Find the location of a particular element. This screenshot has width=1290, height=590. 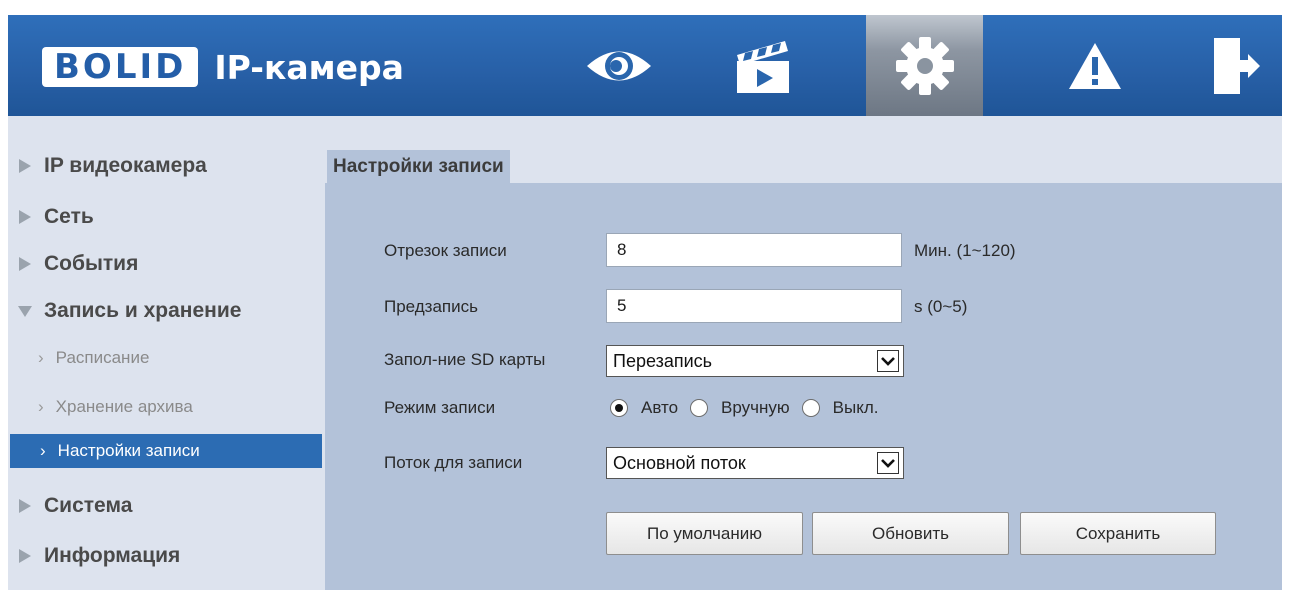

save-button: Сохранить is located at coordinates (1118, 533).